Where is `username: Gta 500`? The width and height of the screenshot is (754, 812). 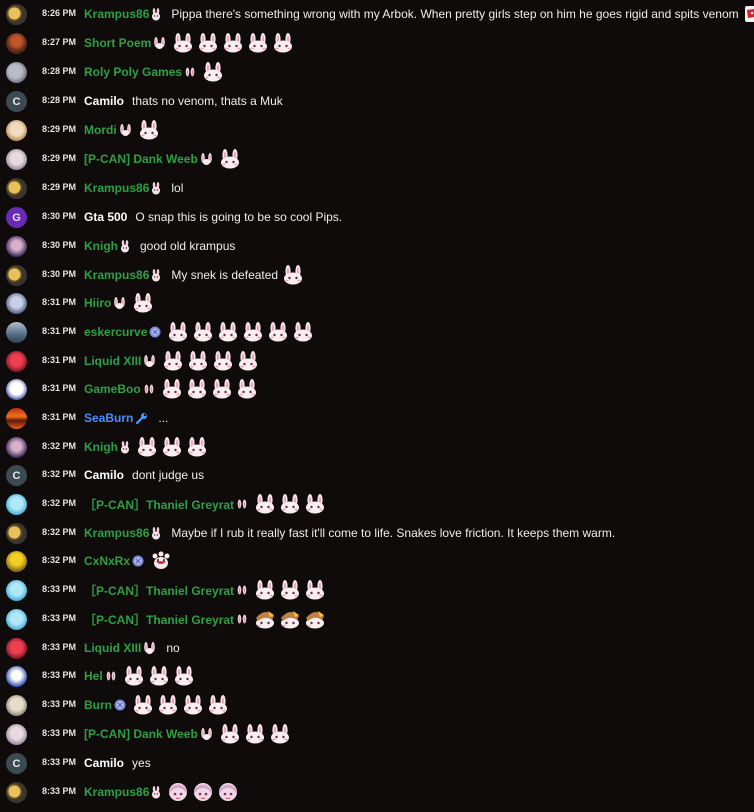
username: Gta 500 is located at coordinates (105, 217).